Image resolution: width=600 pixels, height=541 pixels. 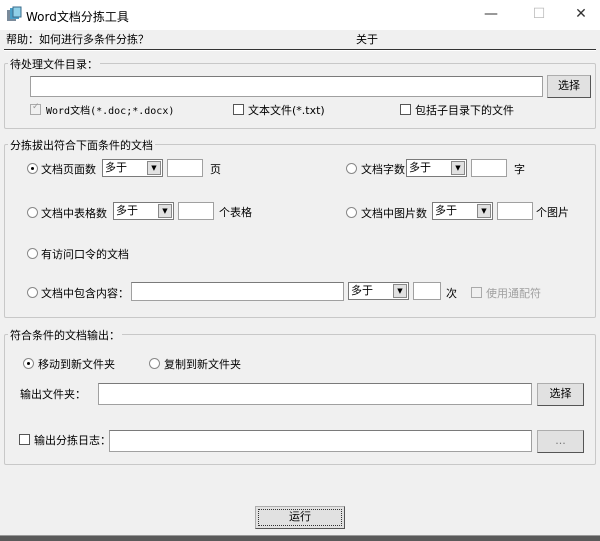 What do you see at coordinates (405, 109) in the screenshot?
I see `include-subdirs-checkbox` at bounding box center [405, 109].